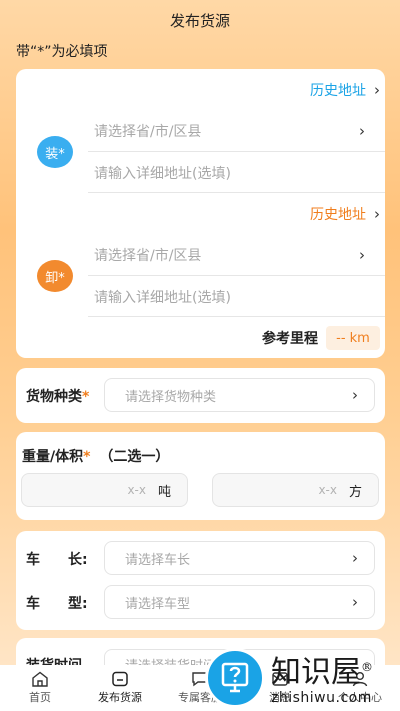 The height and width of the screenshot is (711, 400). Describe the element at coordinates (95, 456) in the screenshot. I see `weight-volume-label: 重量/体积* （二选一）` at that location.